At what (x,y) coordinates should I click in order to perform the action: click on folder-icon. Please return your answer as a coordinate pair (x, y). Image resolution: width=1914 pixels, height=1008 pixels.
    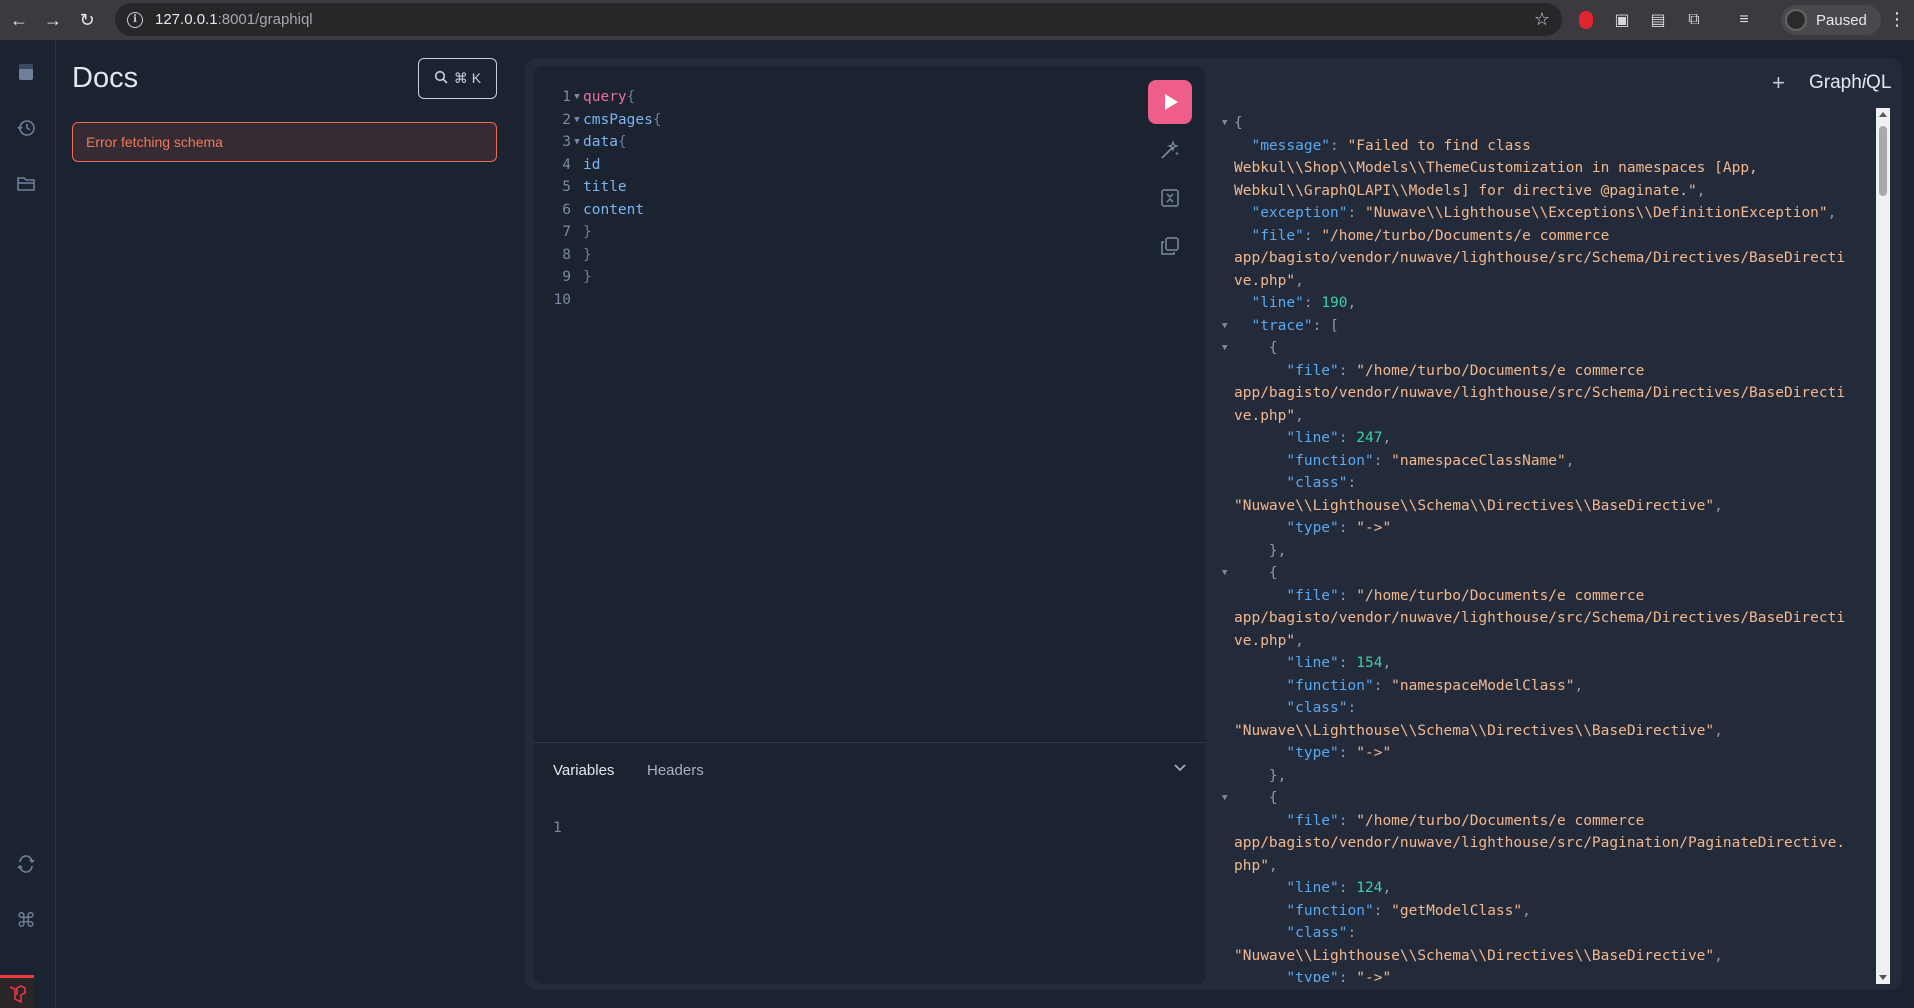
    Looking at the image, I should click on (26, 184).